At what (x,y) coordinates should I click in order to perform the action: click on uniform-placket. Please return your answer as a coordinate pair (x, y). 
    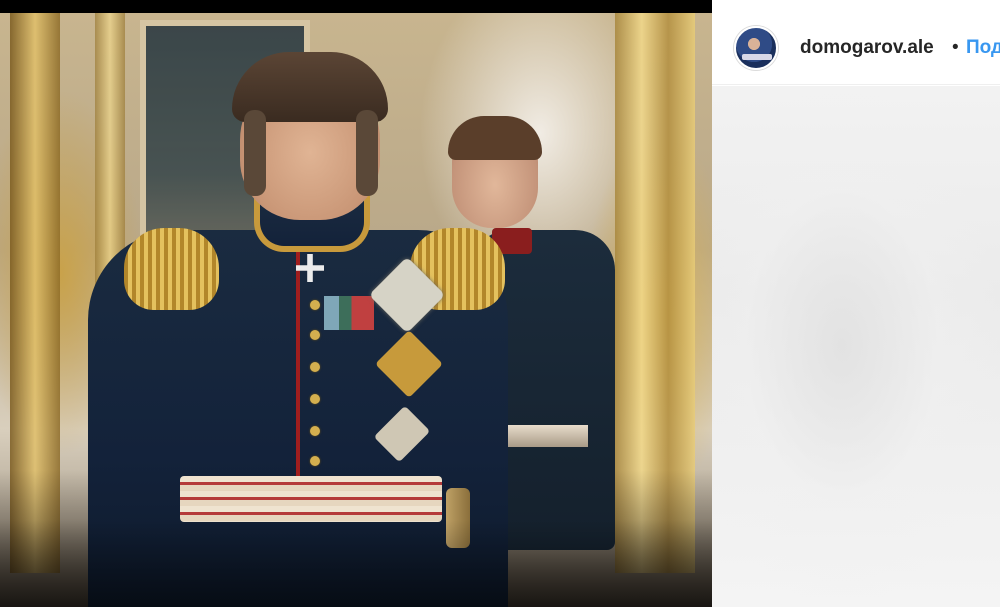
    Looking at the image, I should click on (298, 375).